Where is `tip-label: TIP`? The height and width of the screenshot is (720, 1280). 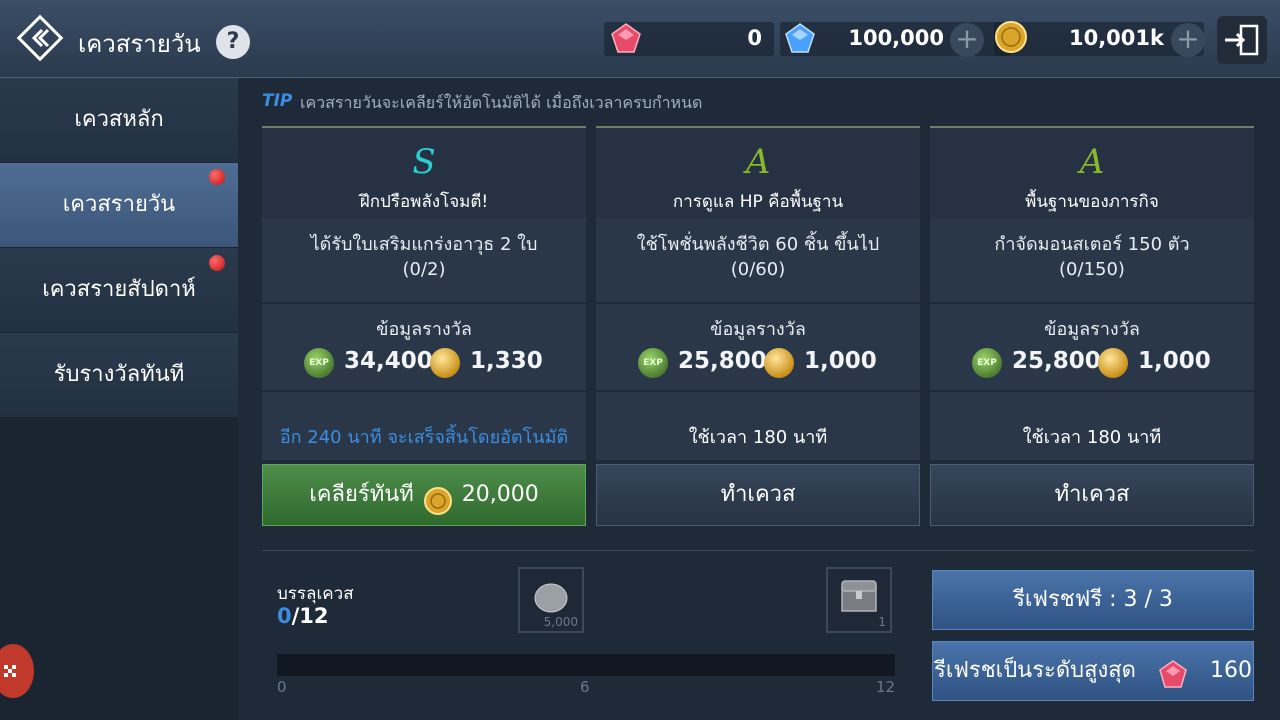 tip-label: TIP is located at coordinates (277, 101).